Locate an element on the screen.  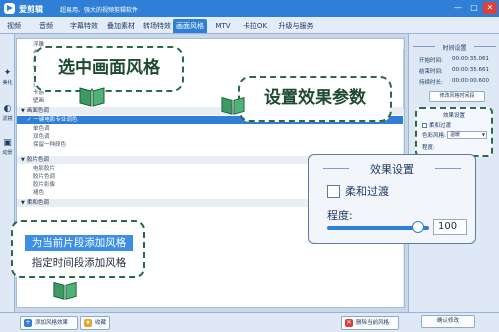
minimize-button: — is located at coordinates (458, 8).